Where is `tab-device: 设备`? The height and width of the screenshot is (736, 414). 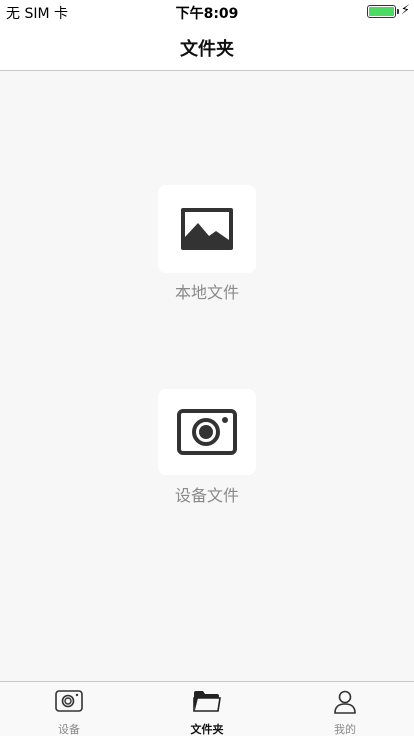
tab-device: 设备 is located at coordinates (69, 709).